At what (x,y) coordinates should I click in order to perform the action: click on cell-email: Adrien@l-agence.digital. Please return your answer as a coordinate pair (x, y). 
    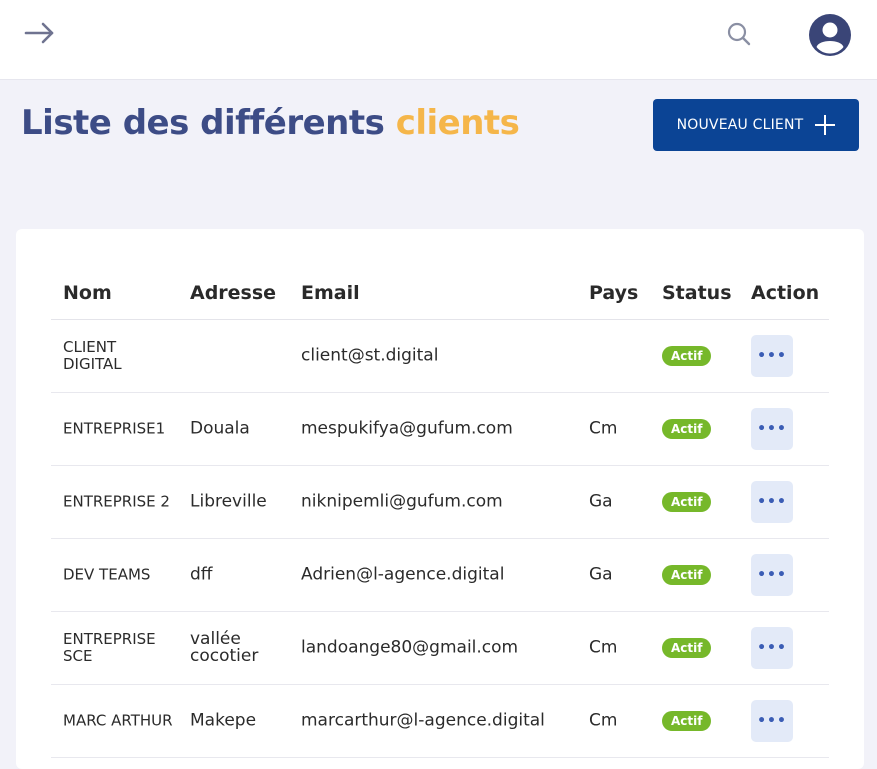
    Looking at the image, I should click on (403, 574).